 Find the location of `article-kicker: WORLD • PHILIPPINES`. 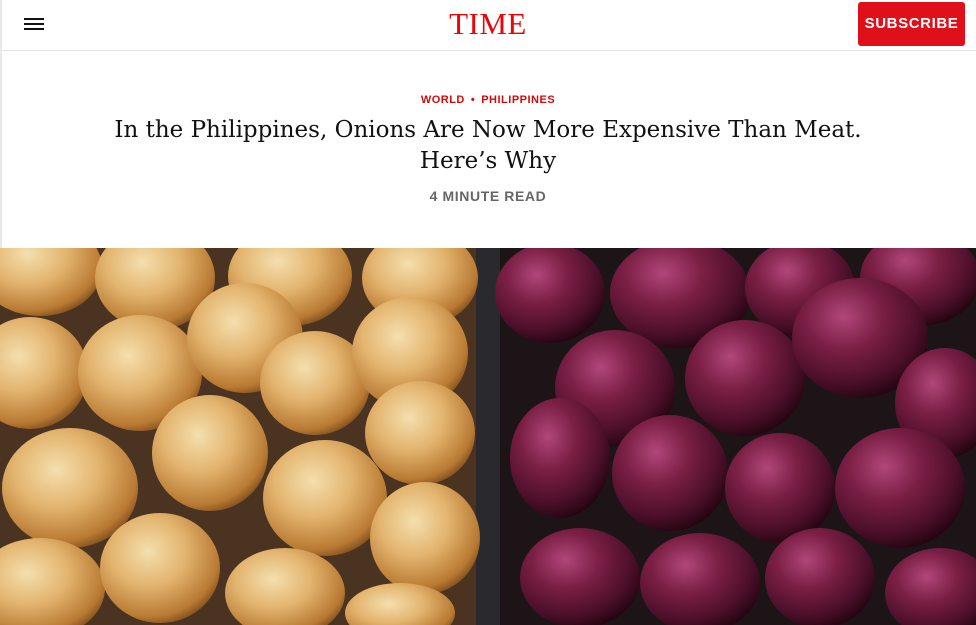

article-kicker: WORLD • PHILIPPINES is located at coordinates (488, 100).